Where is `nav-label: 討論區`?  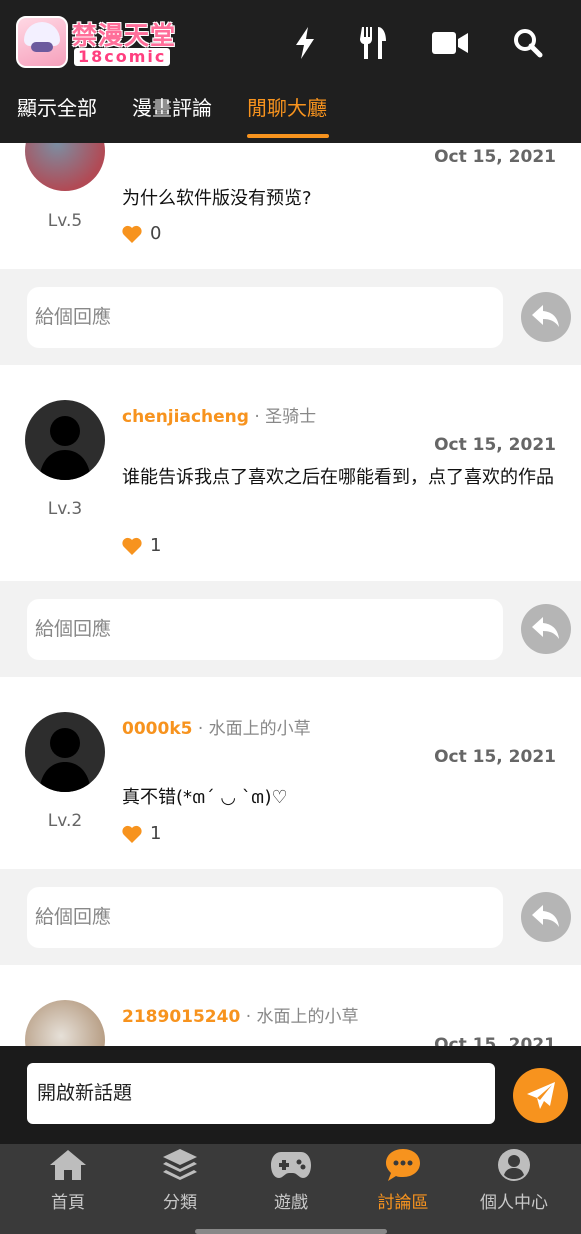
nav-label: 討論區 is located at coordinates (403, 1203).